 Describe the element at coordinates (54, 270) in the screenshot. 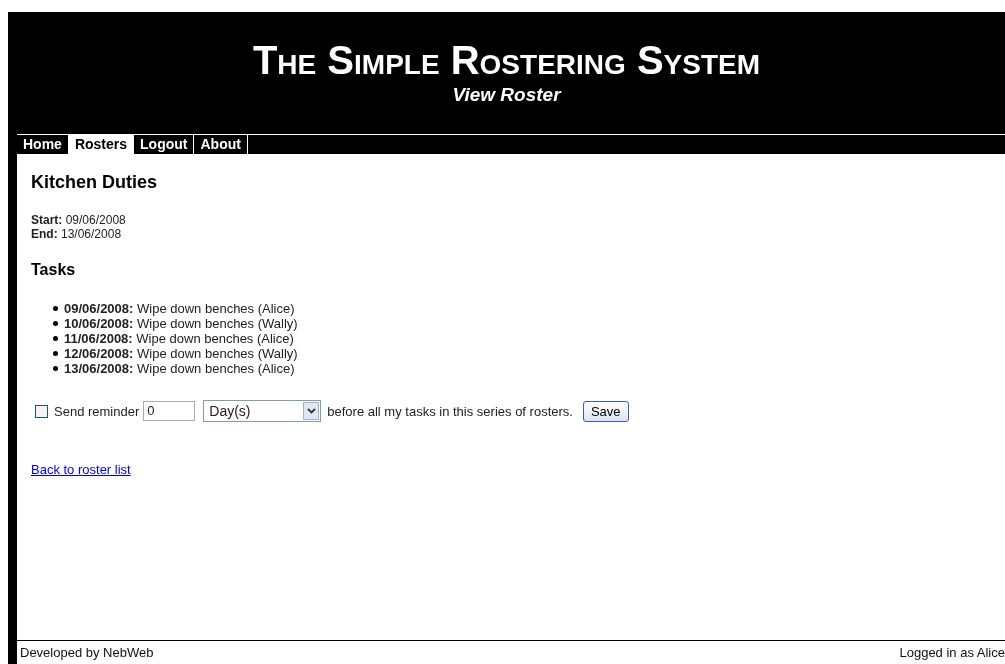

I see `tasks-heading: Tasks` at that location.